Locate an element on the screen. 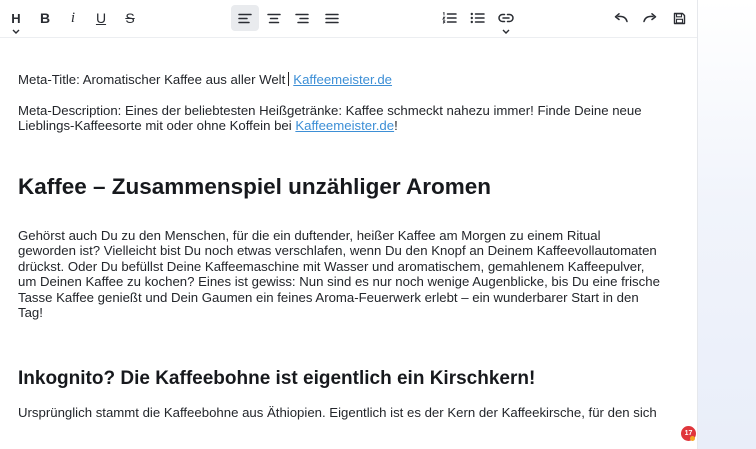 This screenshot has width=756, height=449. save-icon is located at coordinates (679, 18).